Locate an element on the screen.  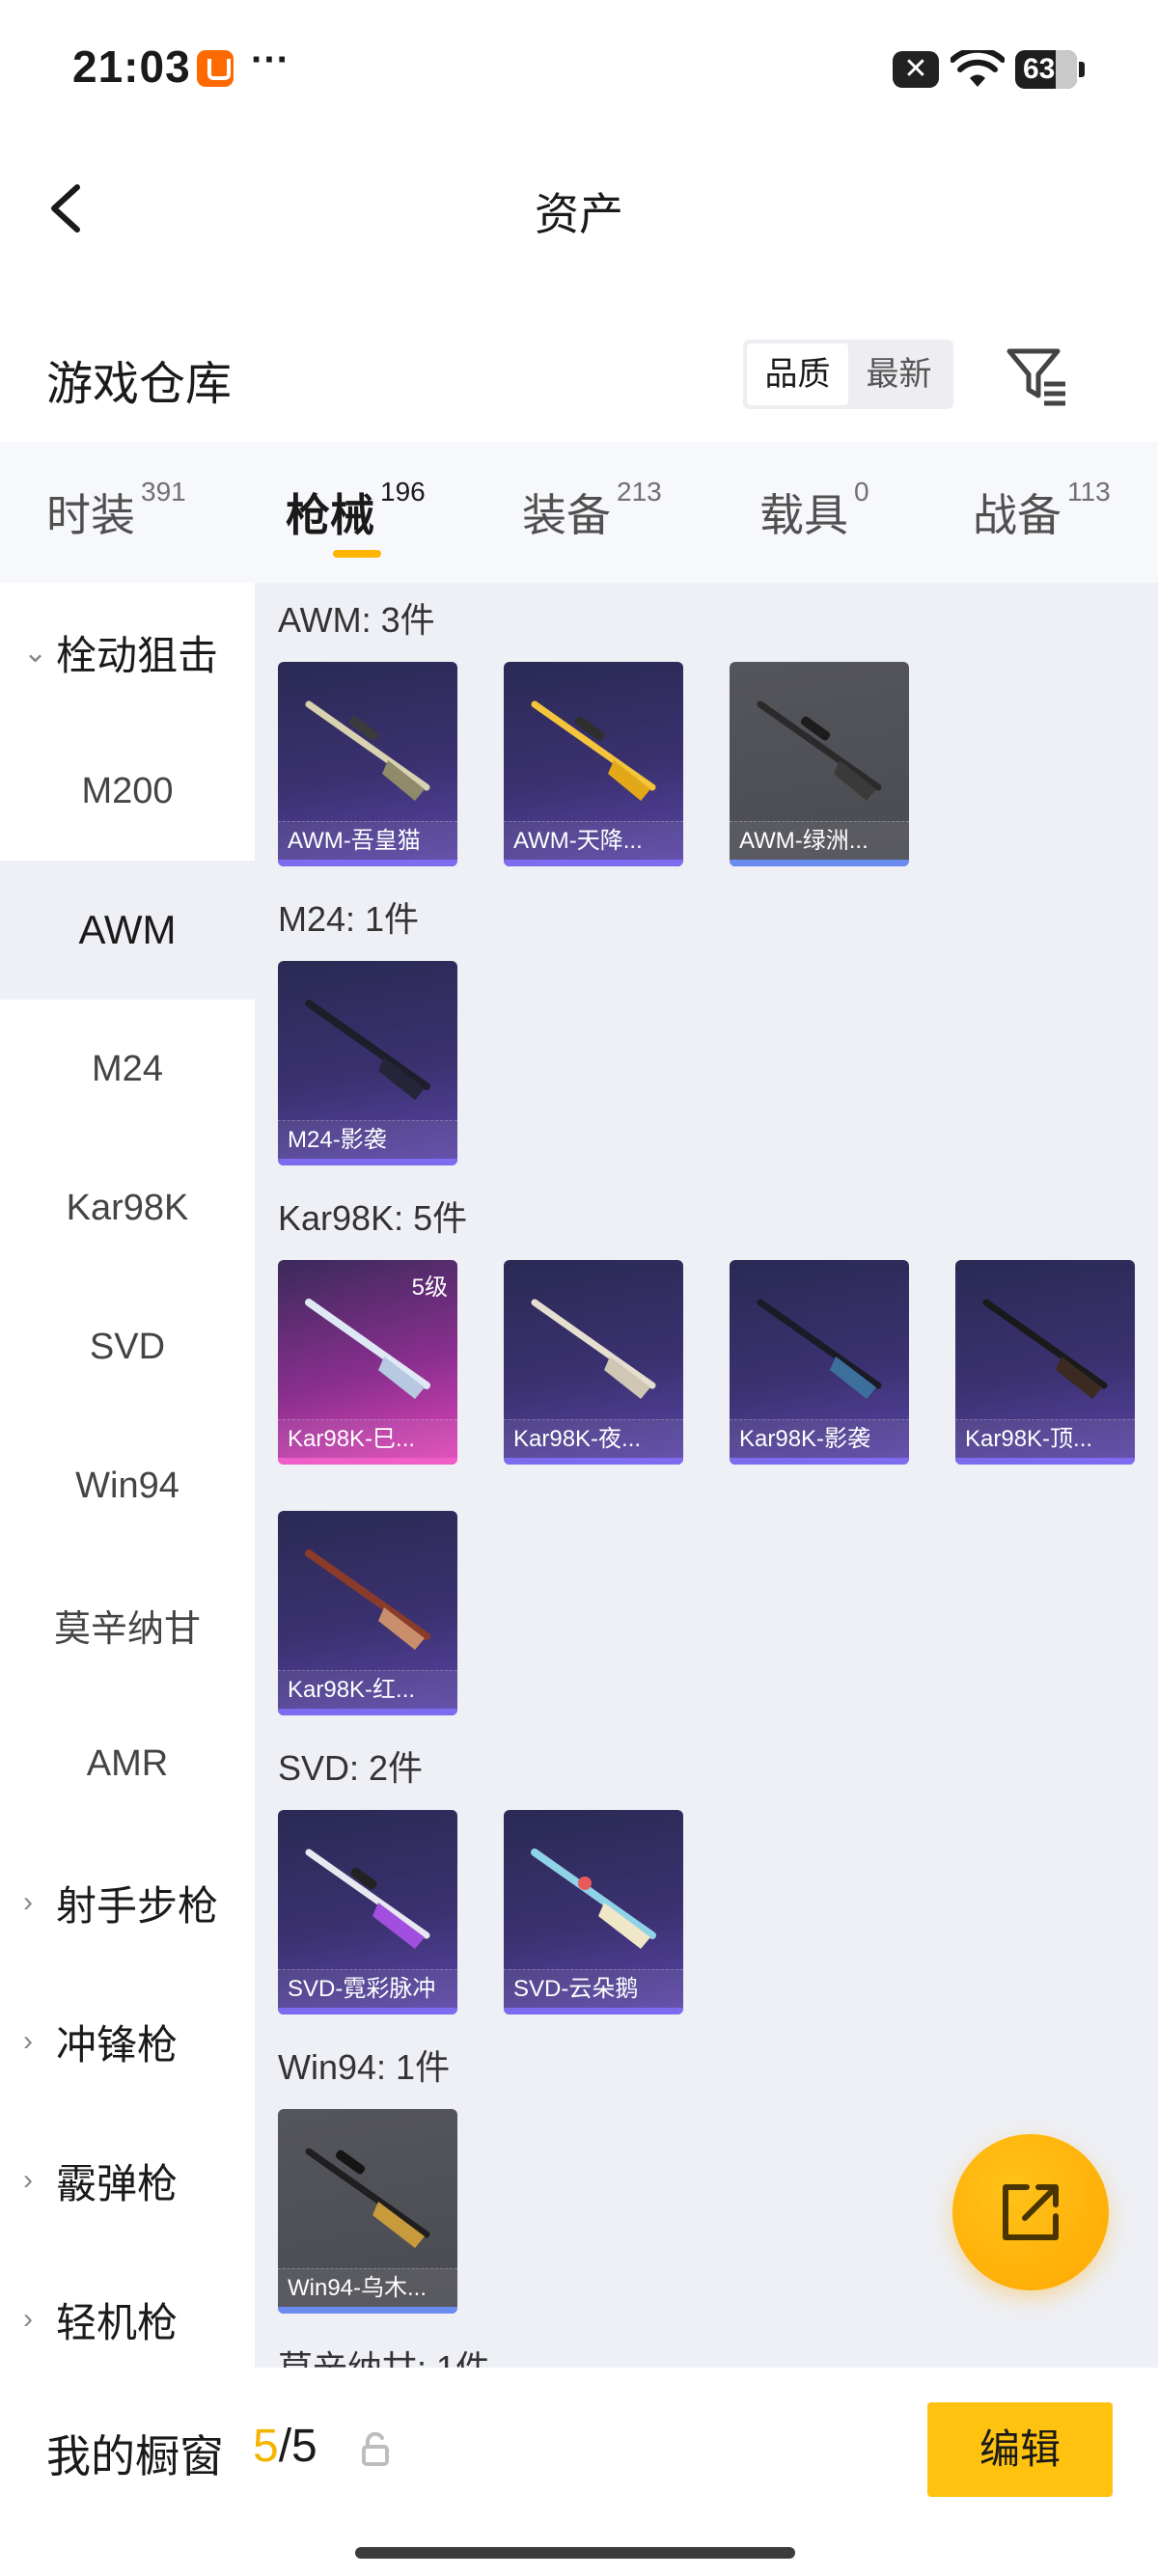
tab-tactical: 战备 113 is located at coordinates (1042, 511).